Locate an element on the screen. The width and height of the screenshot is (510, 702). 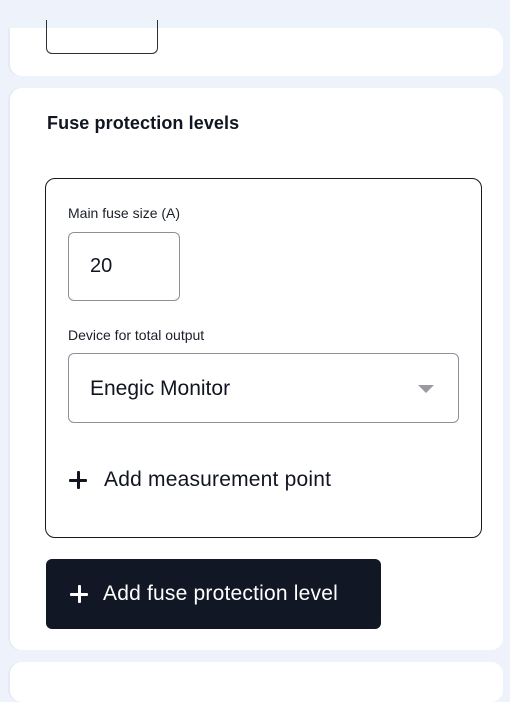
main-fuse-label: Main fuse size (A) is located at coordinates (124, 213).